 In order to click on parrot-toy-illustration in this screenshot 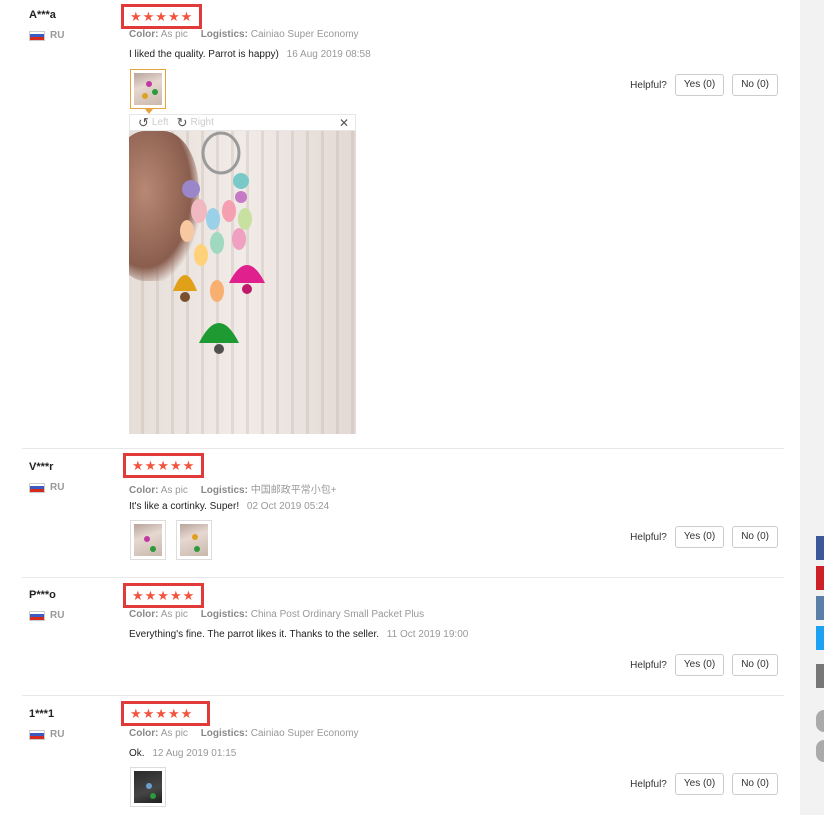, I will do `click(219, 242)`.